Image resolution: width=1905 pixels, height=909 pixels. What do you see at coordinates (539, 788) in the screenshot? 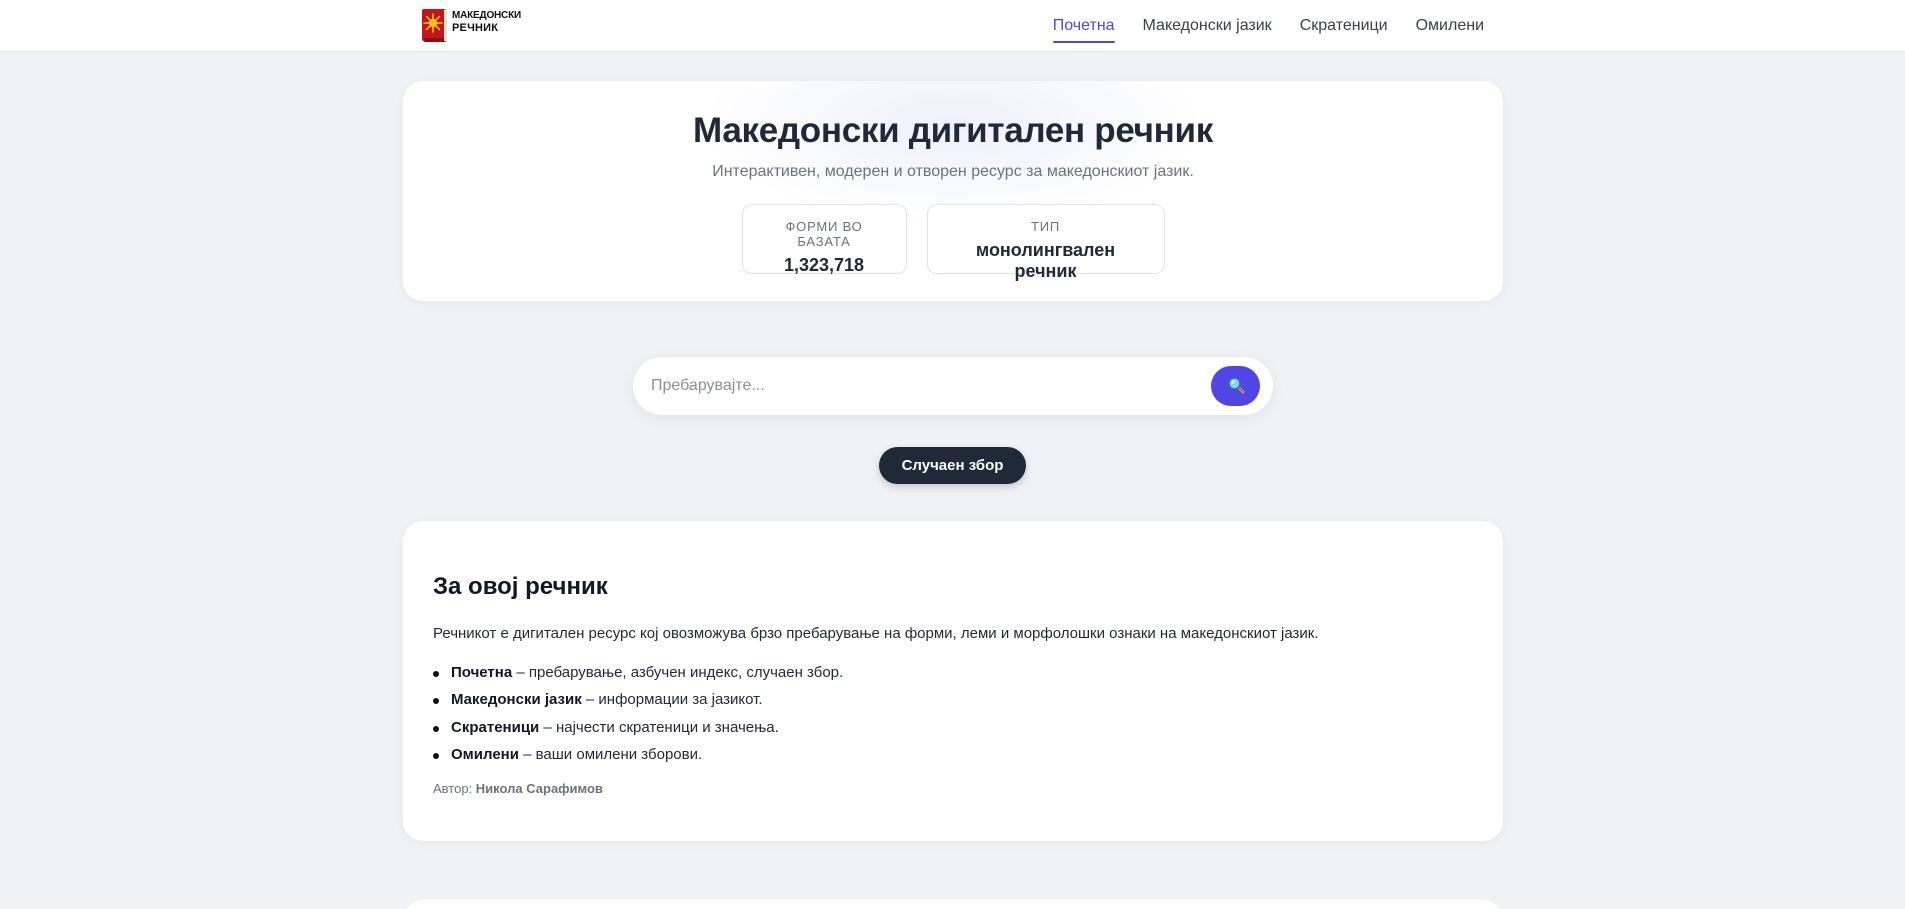
I see `author-name: Никола Сарафимов` at bounding box center [539, 788].